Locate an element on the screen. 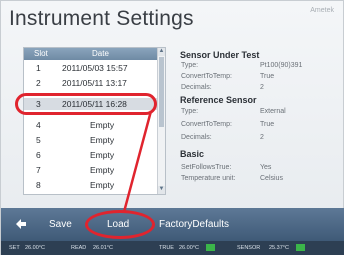  slot-number: 5 is located at coordinates (38, 140).